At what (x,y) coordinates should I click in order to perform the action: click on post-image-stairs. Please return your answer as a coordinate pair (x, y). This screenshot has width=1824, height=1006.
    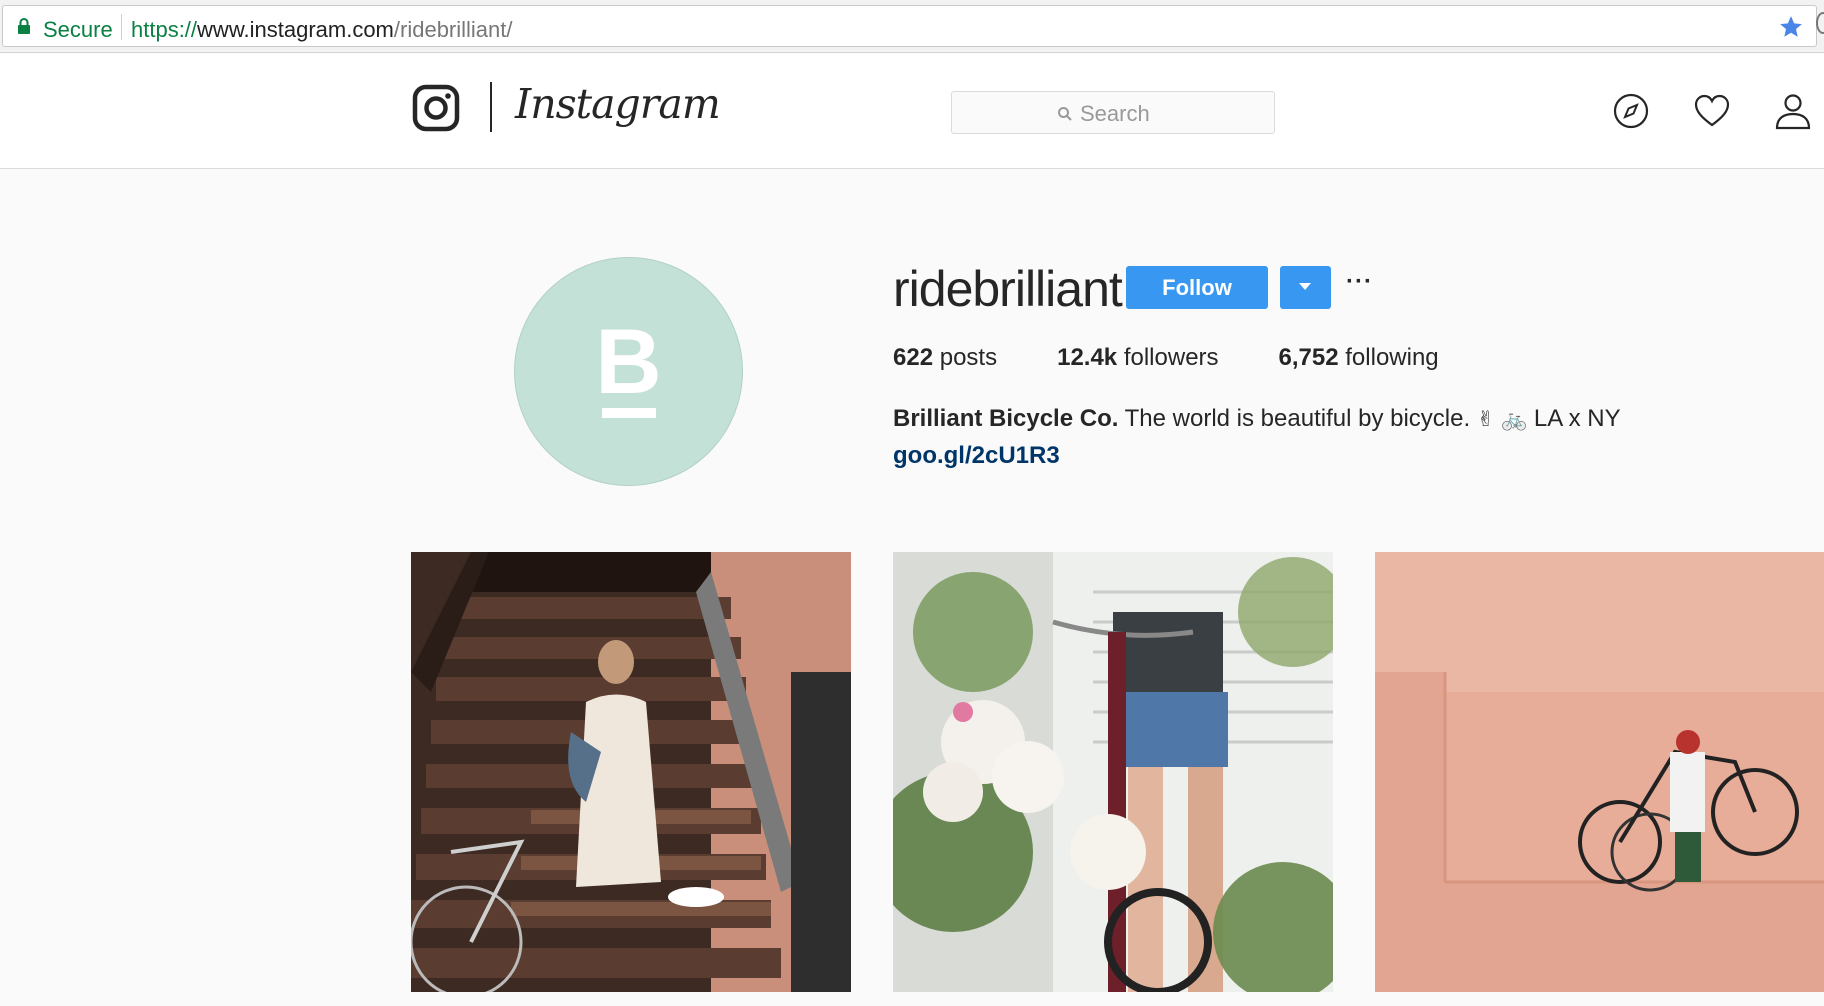
    Looking at the image, I should click on (631, 772).